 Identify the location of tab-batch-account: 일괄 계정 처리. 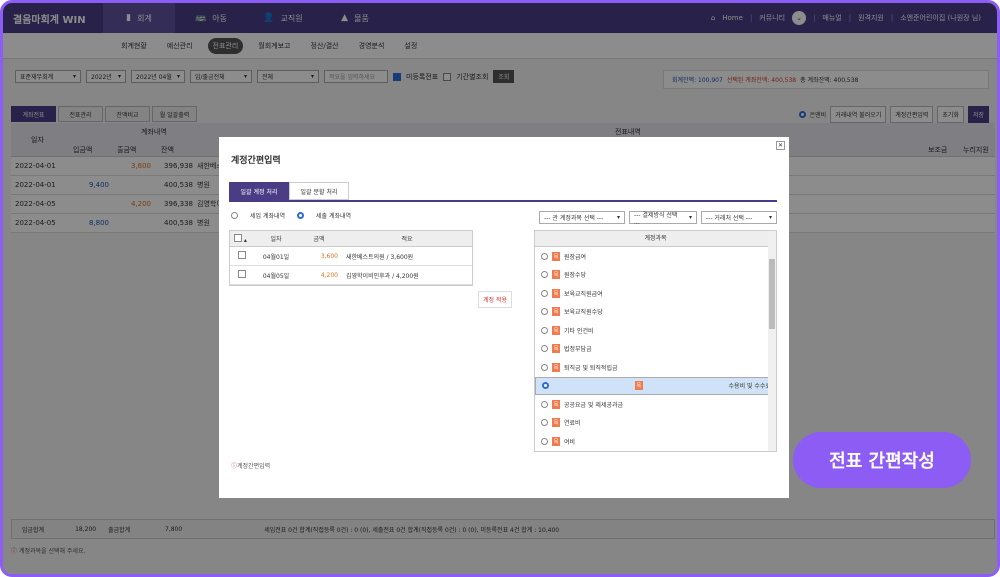
(259, 191).